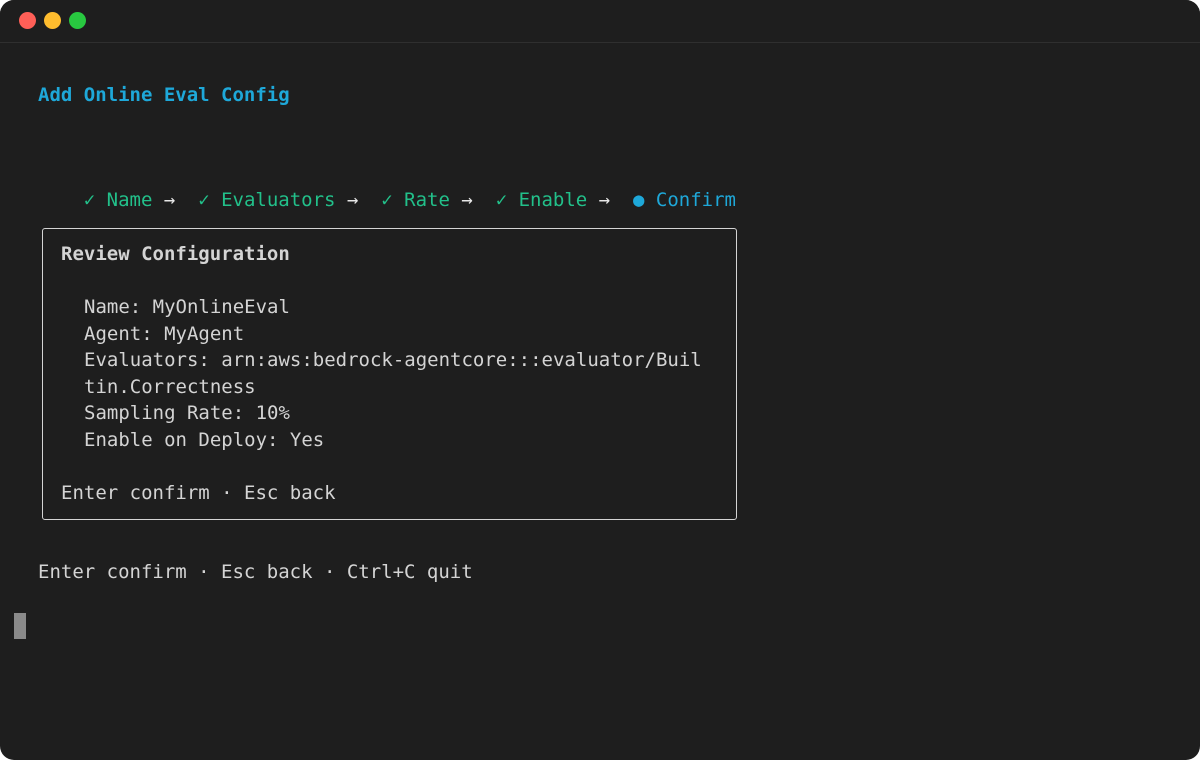 Image resolution: width=1200 pixels, height=760 pixels. What do you see at coordinates (164, 95) in the screenshot?
I see `wizard-title: Add Online Eval Config` at bounding box center [164, 95].